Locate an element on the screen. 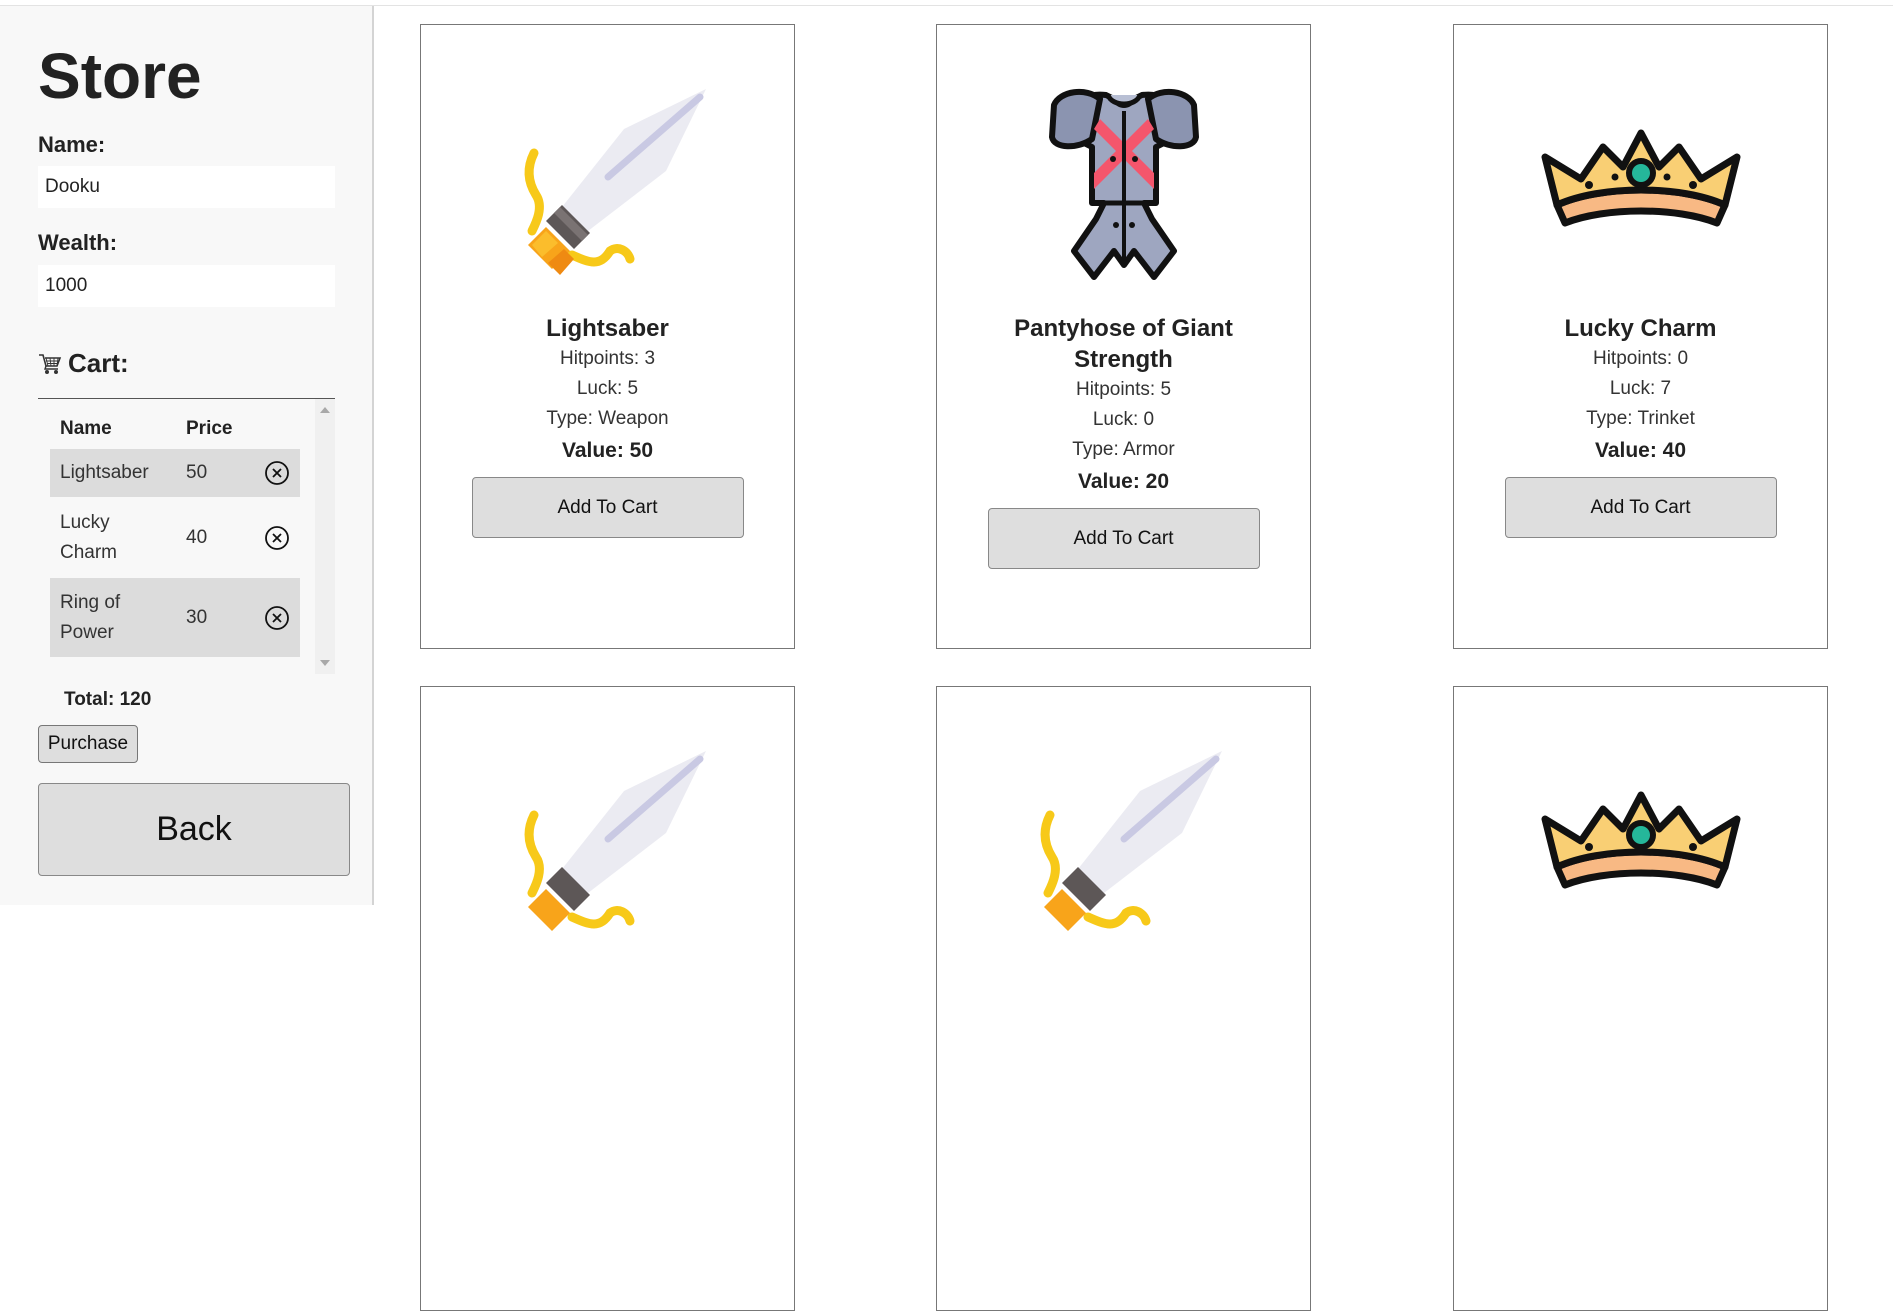  scroll-up-arrow-icon is located at coordinates (325, 410).